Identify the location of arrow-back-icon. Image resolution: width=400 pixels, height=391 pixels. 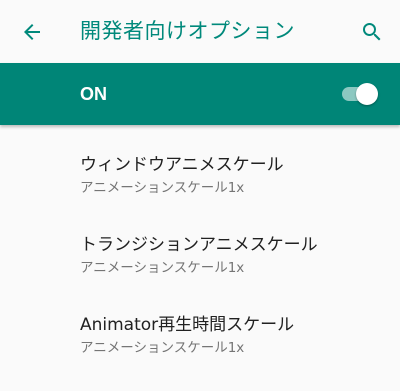
(32, 32).